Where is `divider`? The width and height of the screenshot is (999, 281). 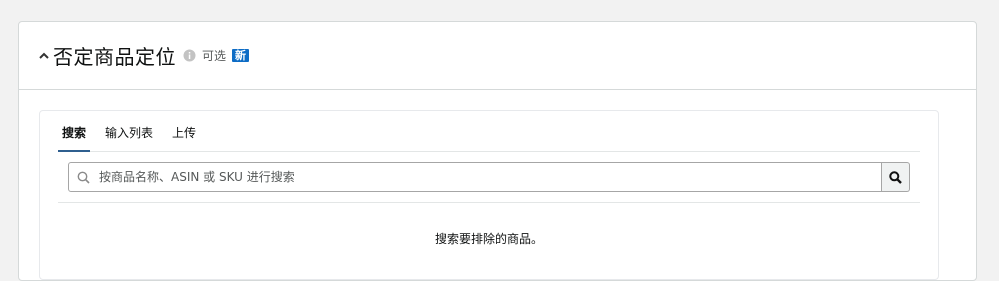
divider is located at coordinates (489, 202).